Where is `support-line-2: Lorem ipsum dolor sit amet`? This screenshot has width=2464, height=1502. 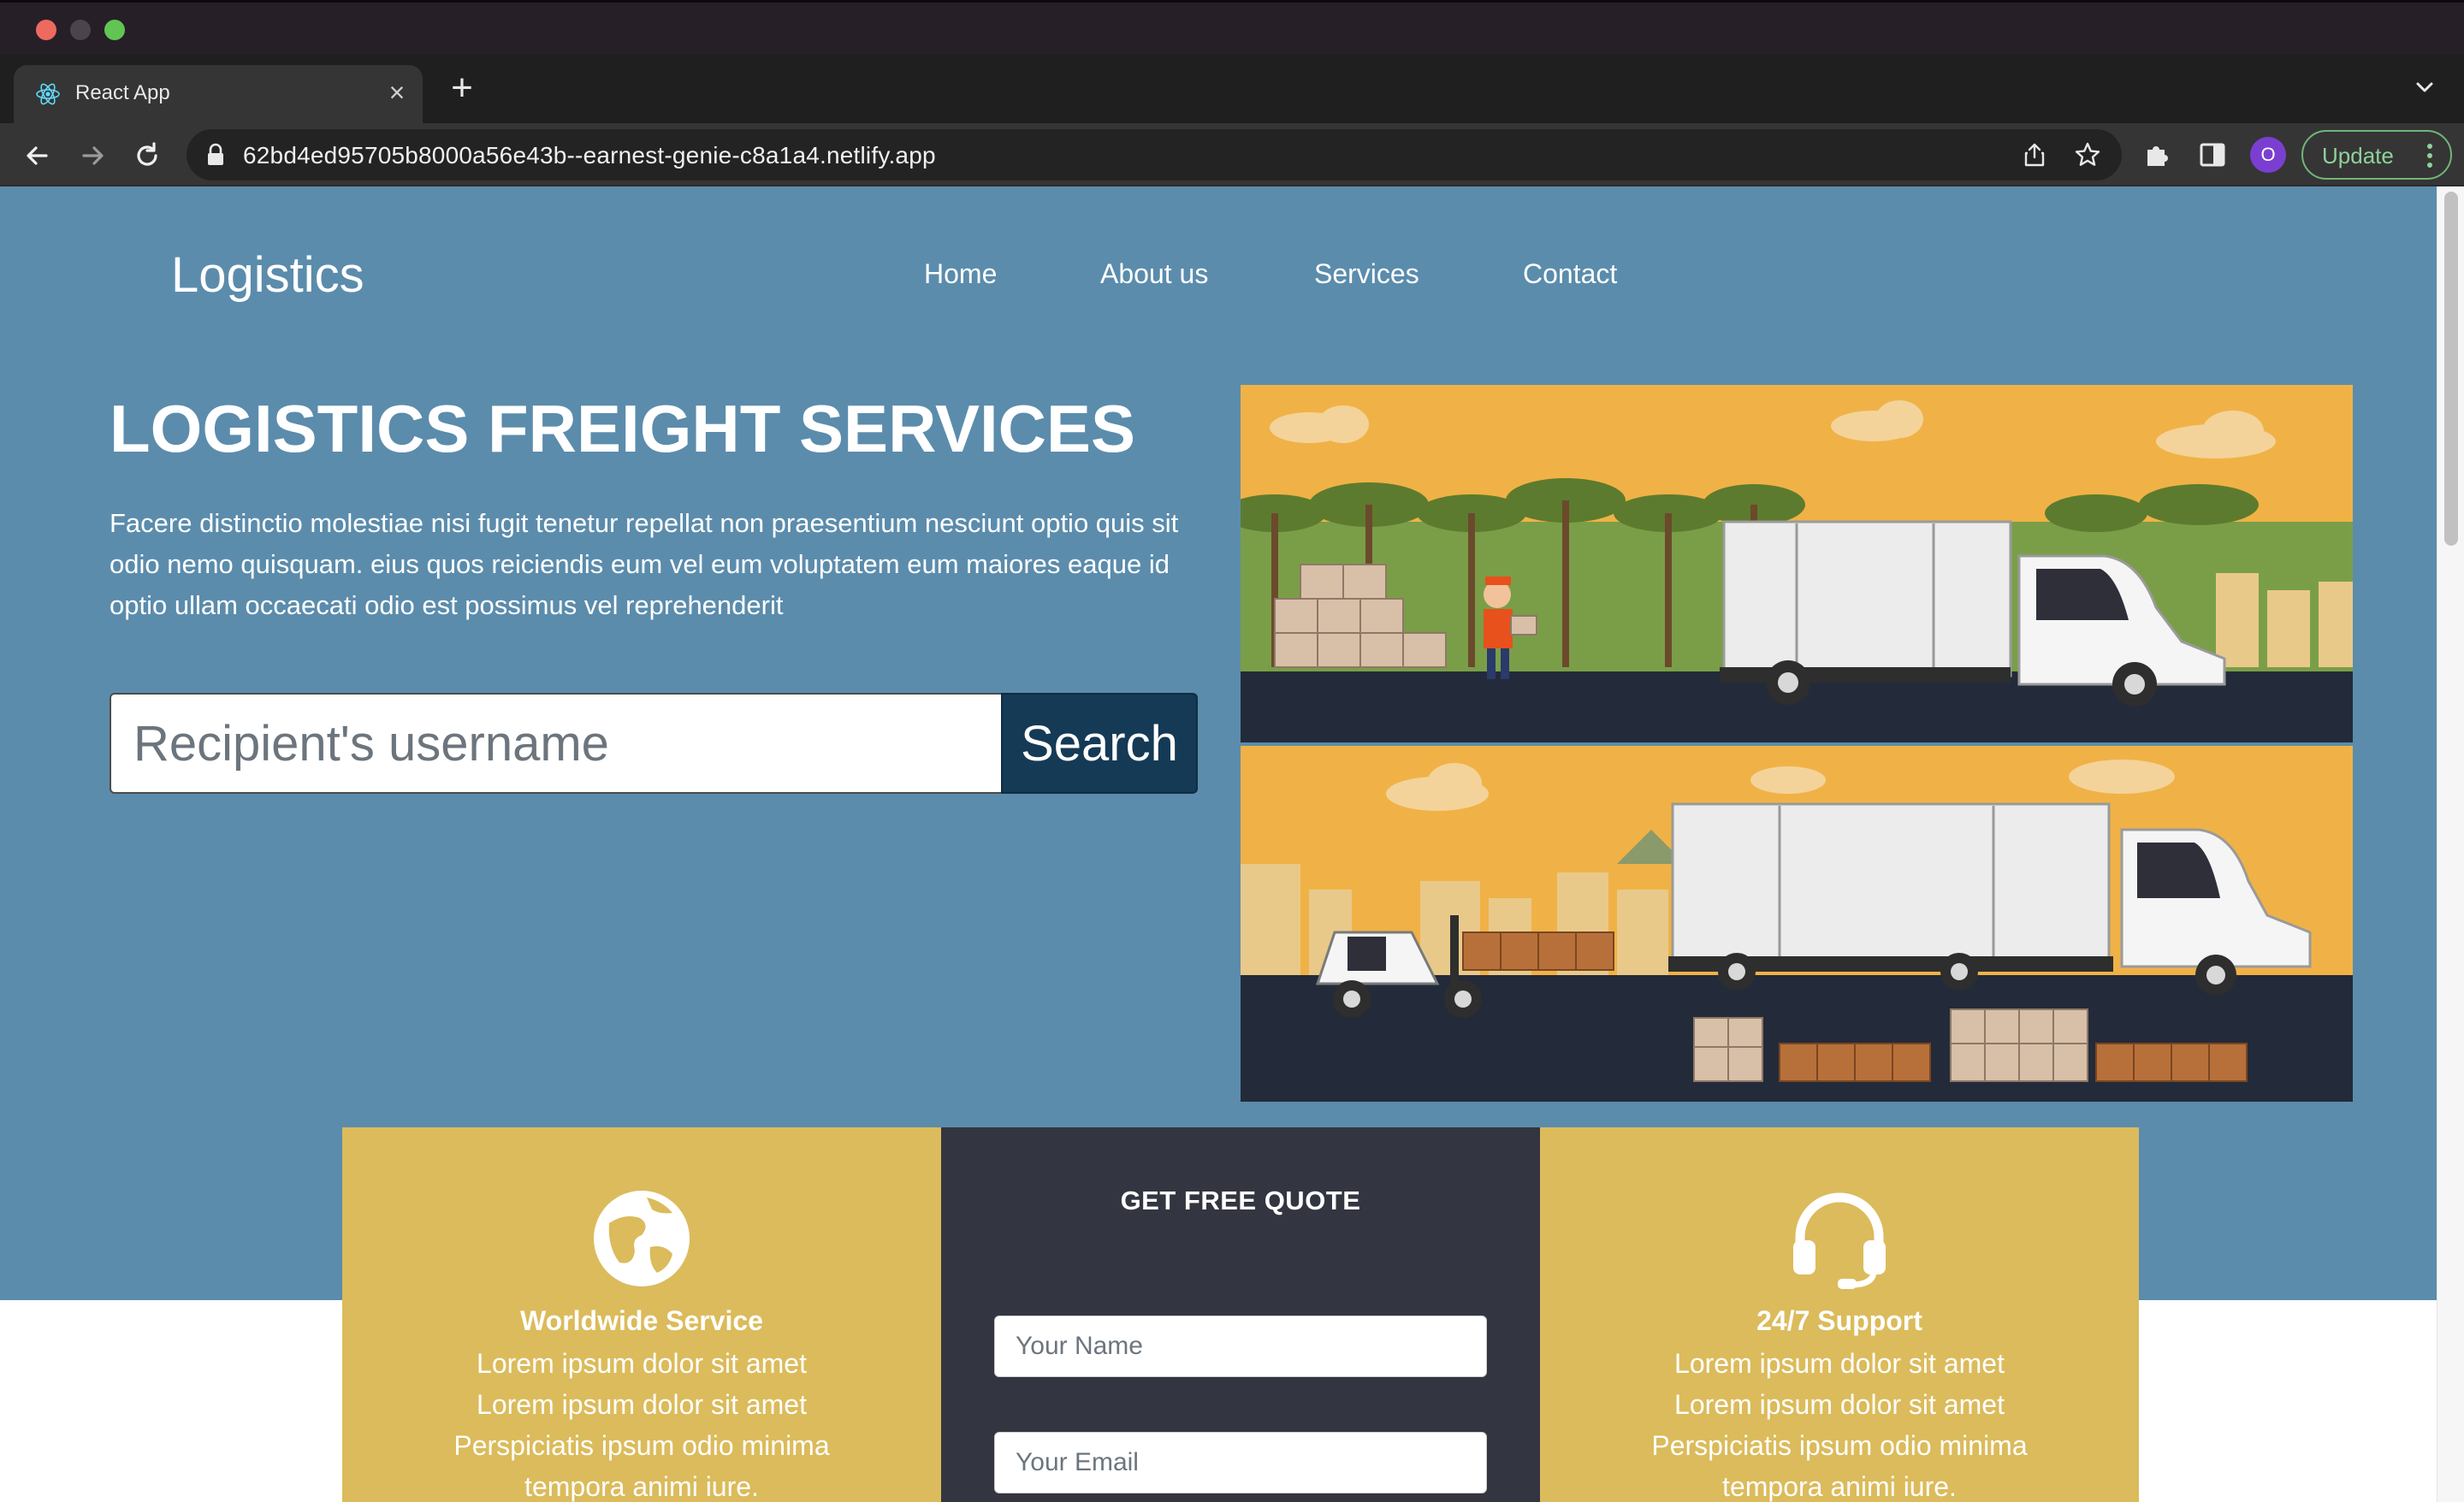 support-line-2: Lorem ipsum dolor sit amet is located at coordinates (1839, 1404).